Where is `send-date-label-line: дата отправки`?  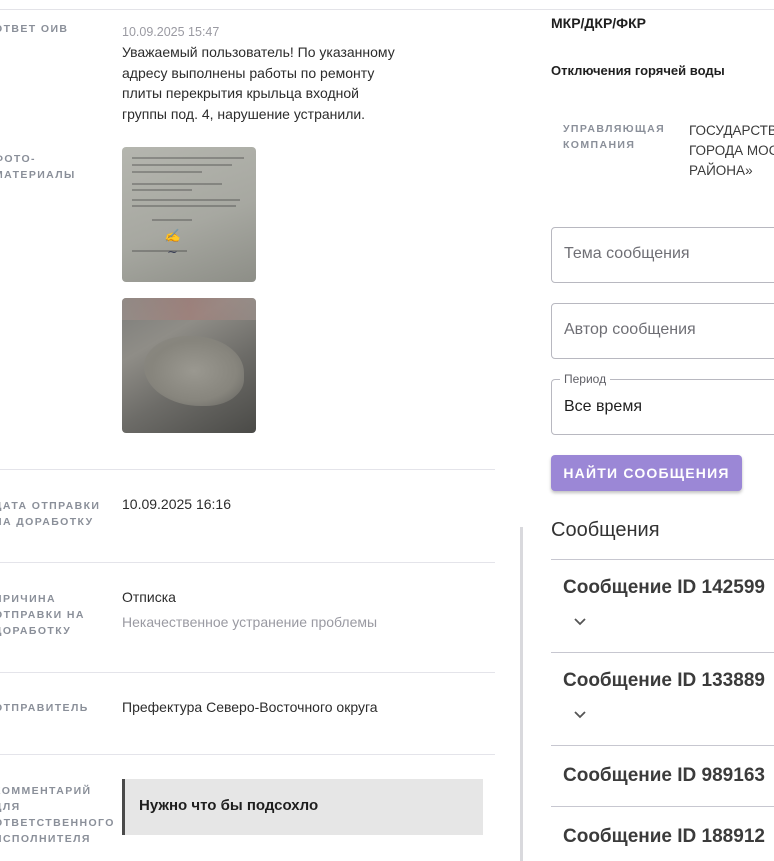 send-date-label-line: дата отправки is located at coordinates (50, 506).